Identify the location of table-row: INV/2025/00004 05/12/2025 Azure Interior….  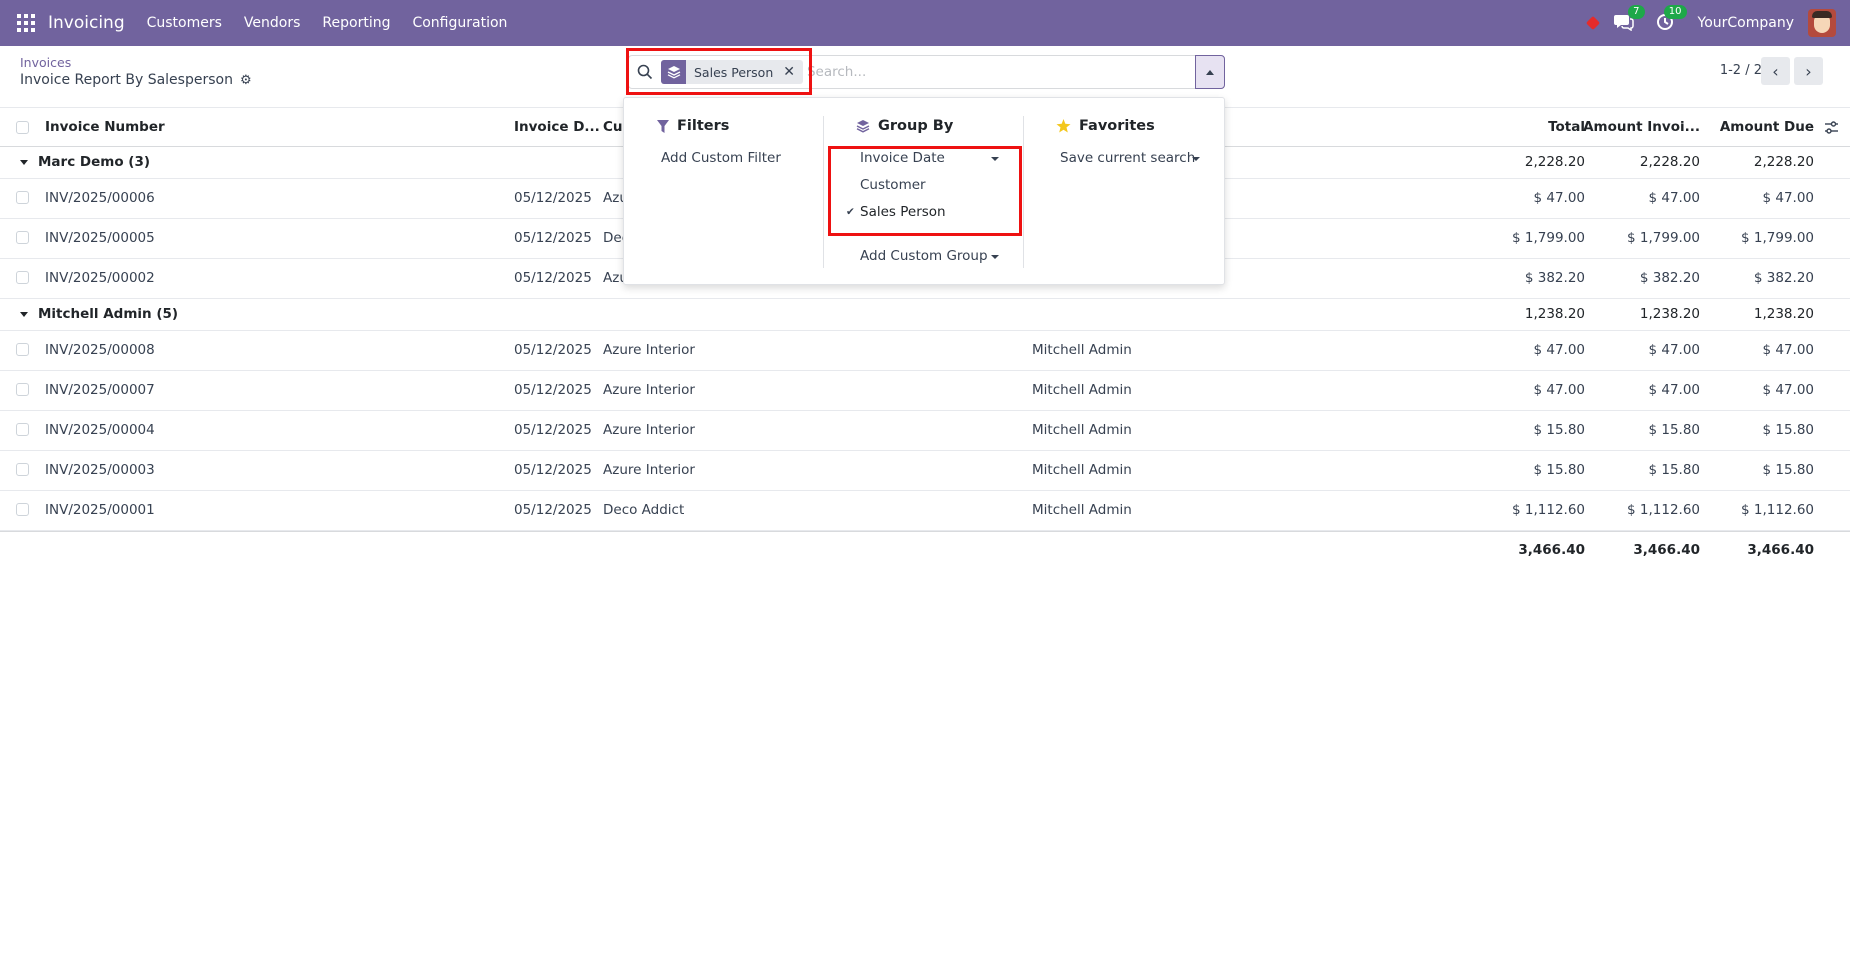
(925, 431).